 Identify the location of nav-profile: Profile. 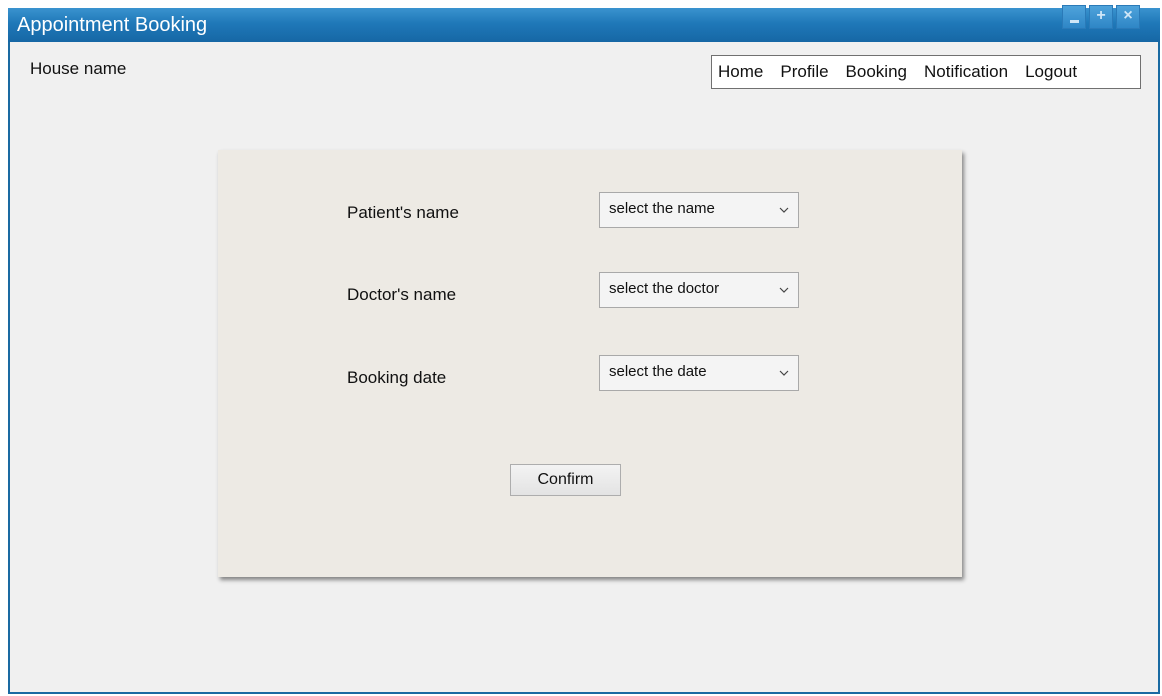
(804, 72).